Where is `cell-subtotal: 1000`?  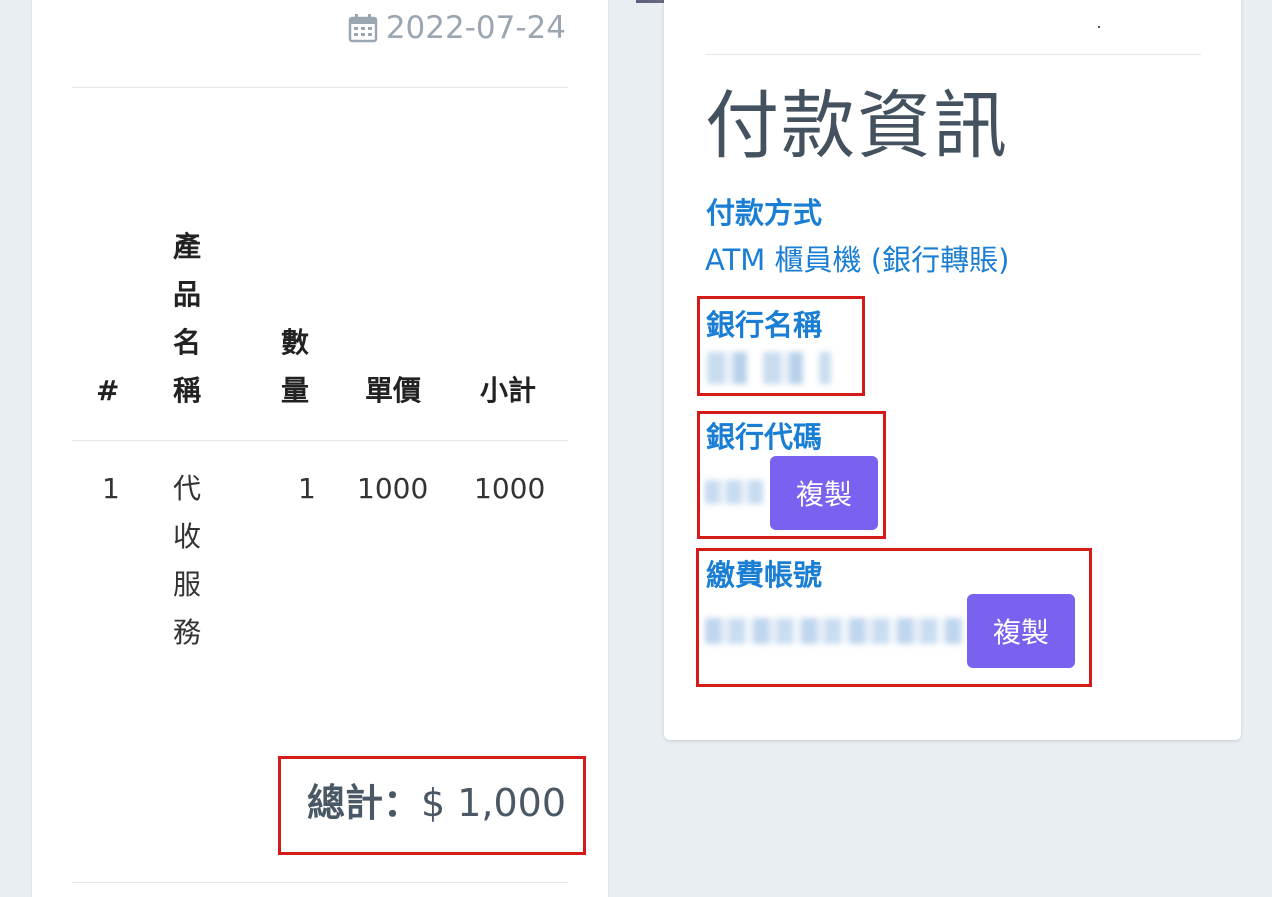
cell-subtotal: 1000 is located at coordinates (510, 488).